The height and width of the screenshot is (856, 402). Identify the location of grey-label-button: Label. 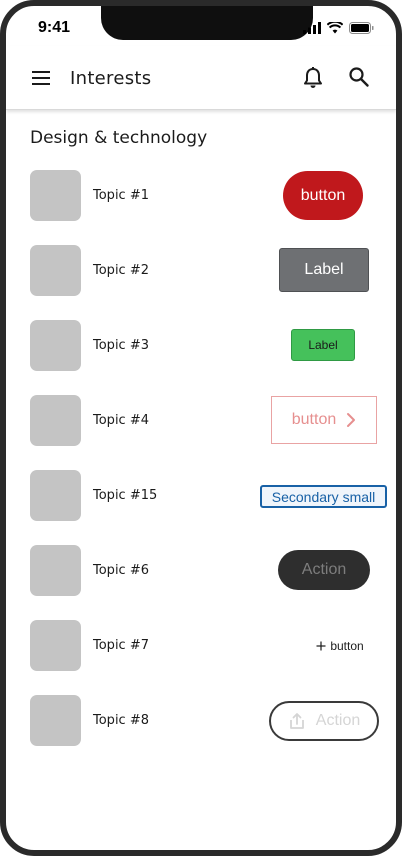
(324, 270).